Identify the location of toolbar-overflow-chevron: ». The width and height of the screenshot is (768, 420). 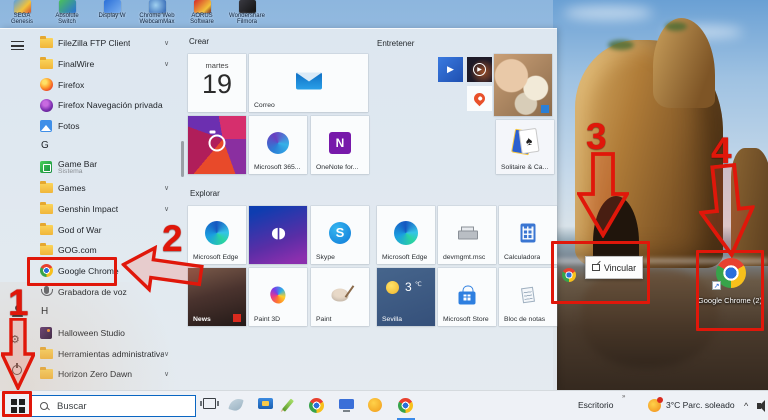
(623, 397).